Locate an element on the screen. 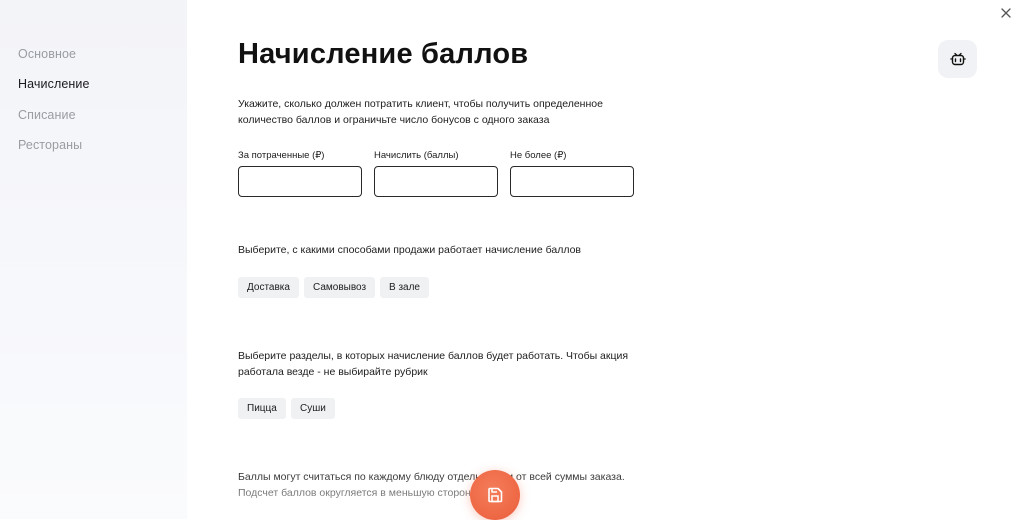 This screenshot has width=1024, height=520. spent-label: За потраченные (₽) is located at coordinates (281, 155).